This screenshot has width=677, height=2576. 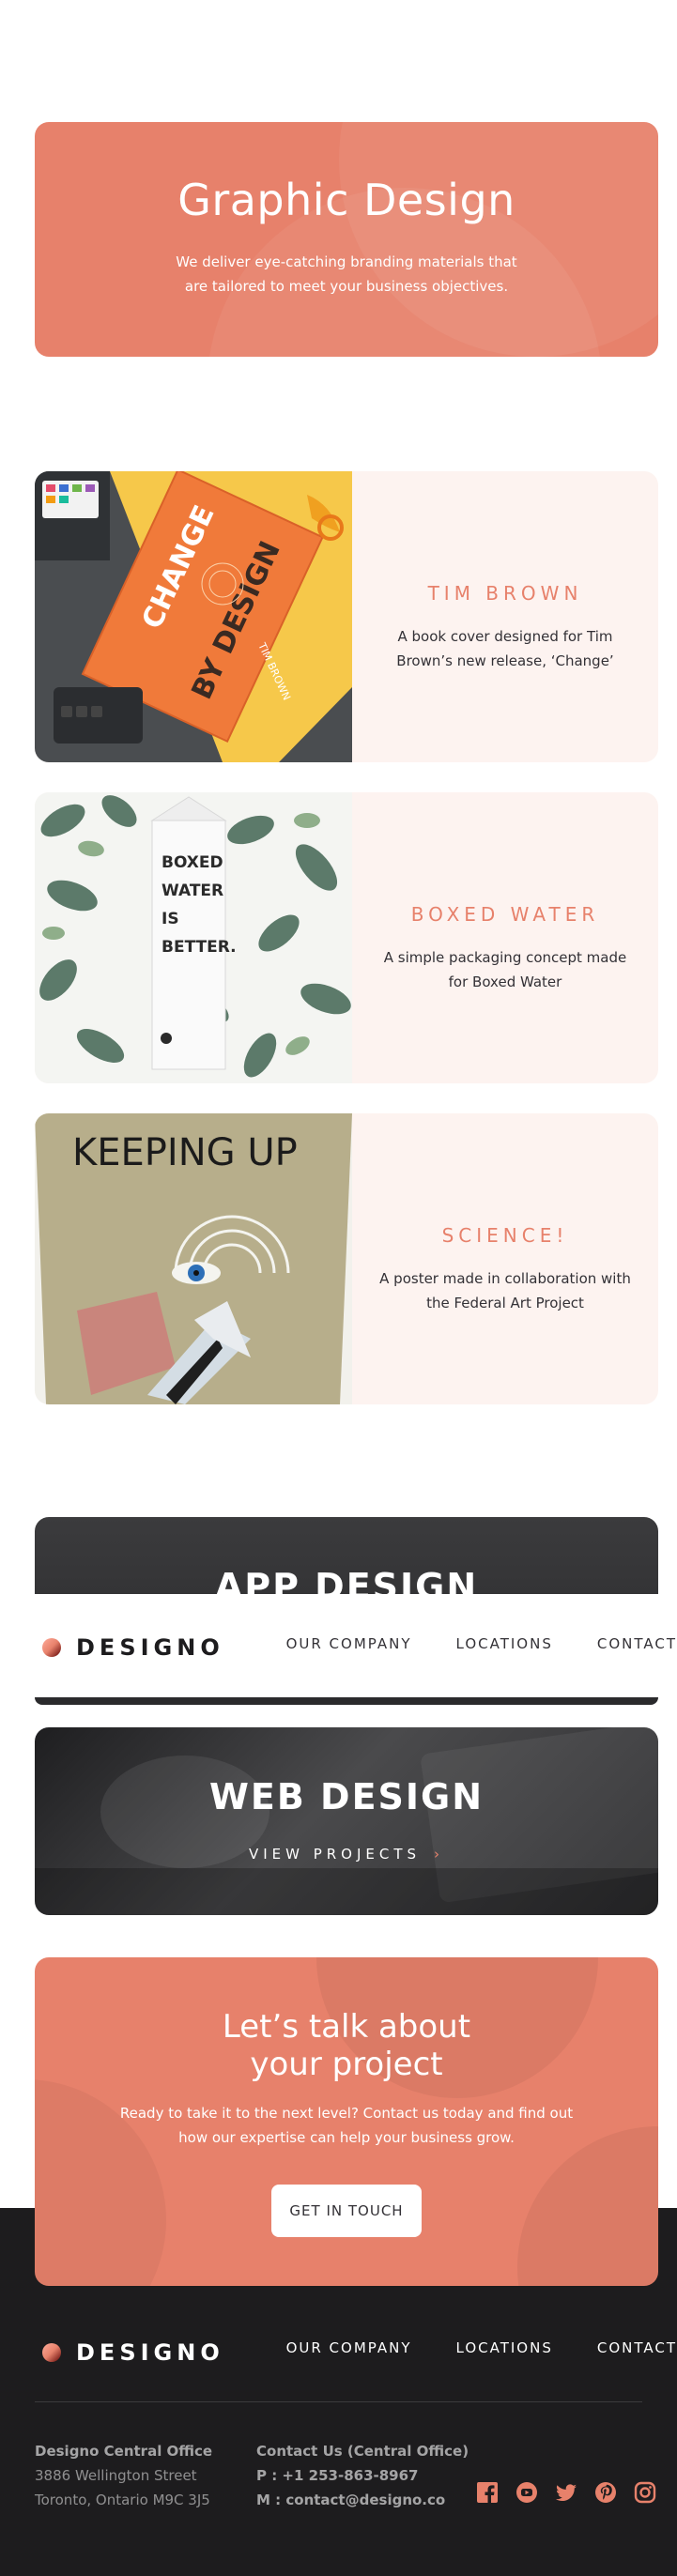 I want to click on app-design-card-edge, so click(x=347, y=1701).